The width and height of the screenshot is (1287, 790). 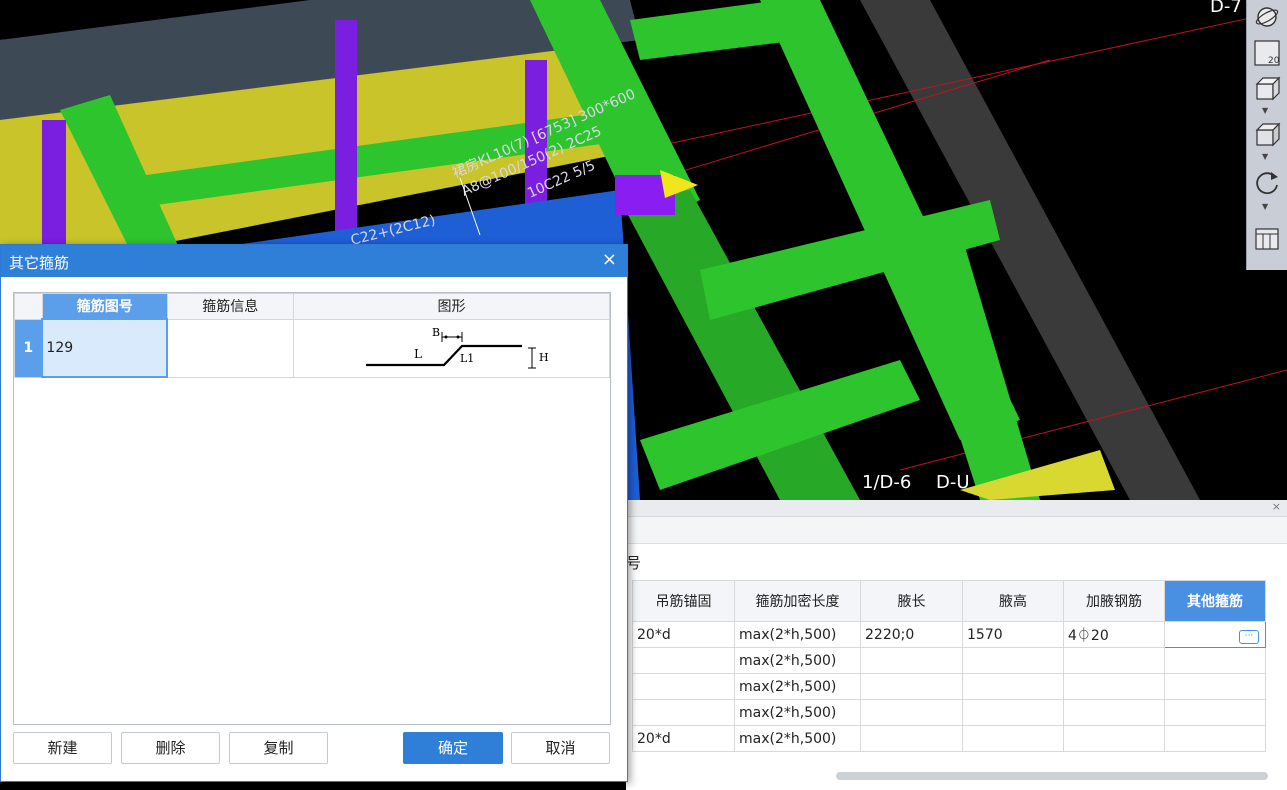 I want to click on row-number-header, so click(x=28, y=306).